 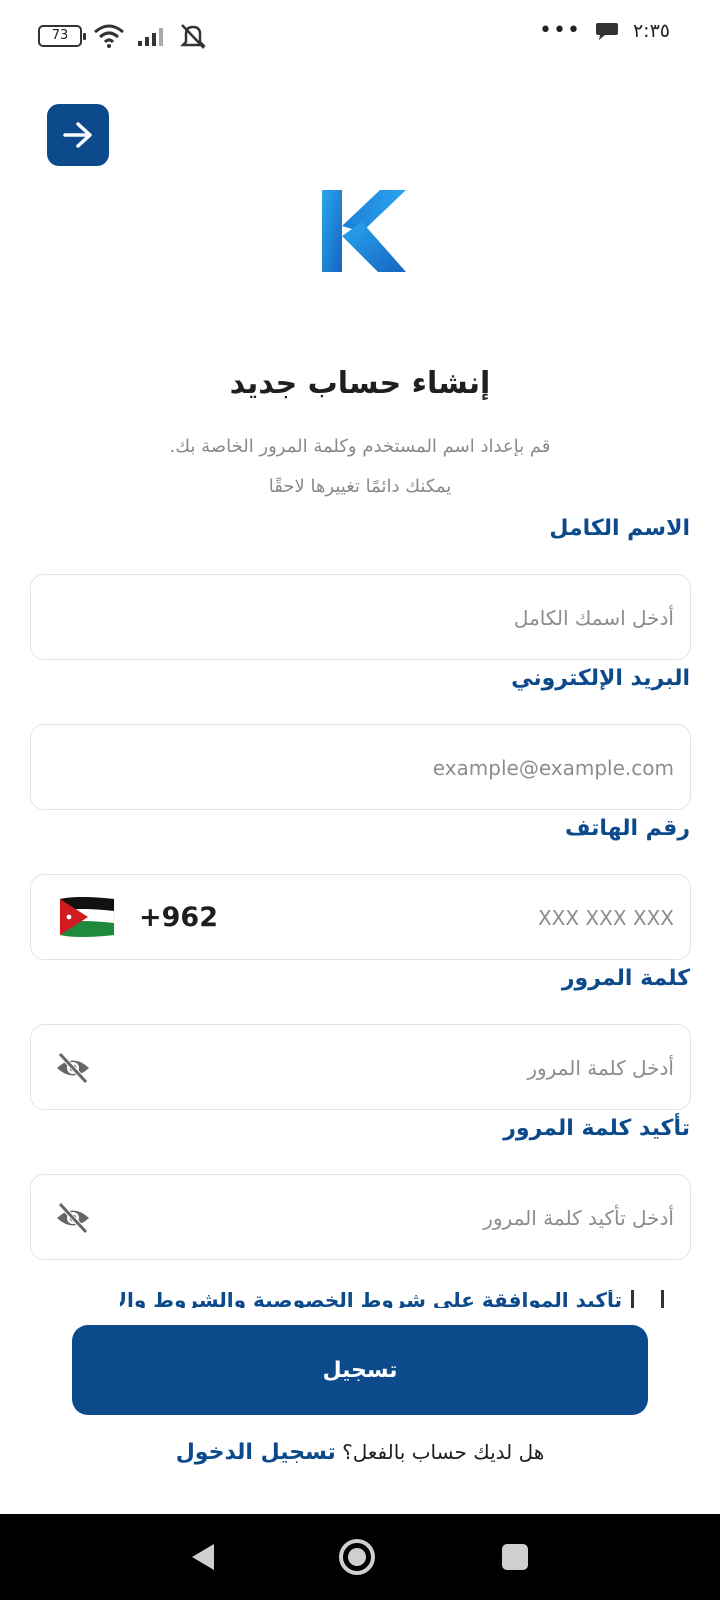 What do you see at coordinates (625, 978) in the screenshot?
I see `password-label: كلمة المرور` at bounding box center [625, 978].